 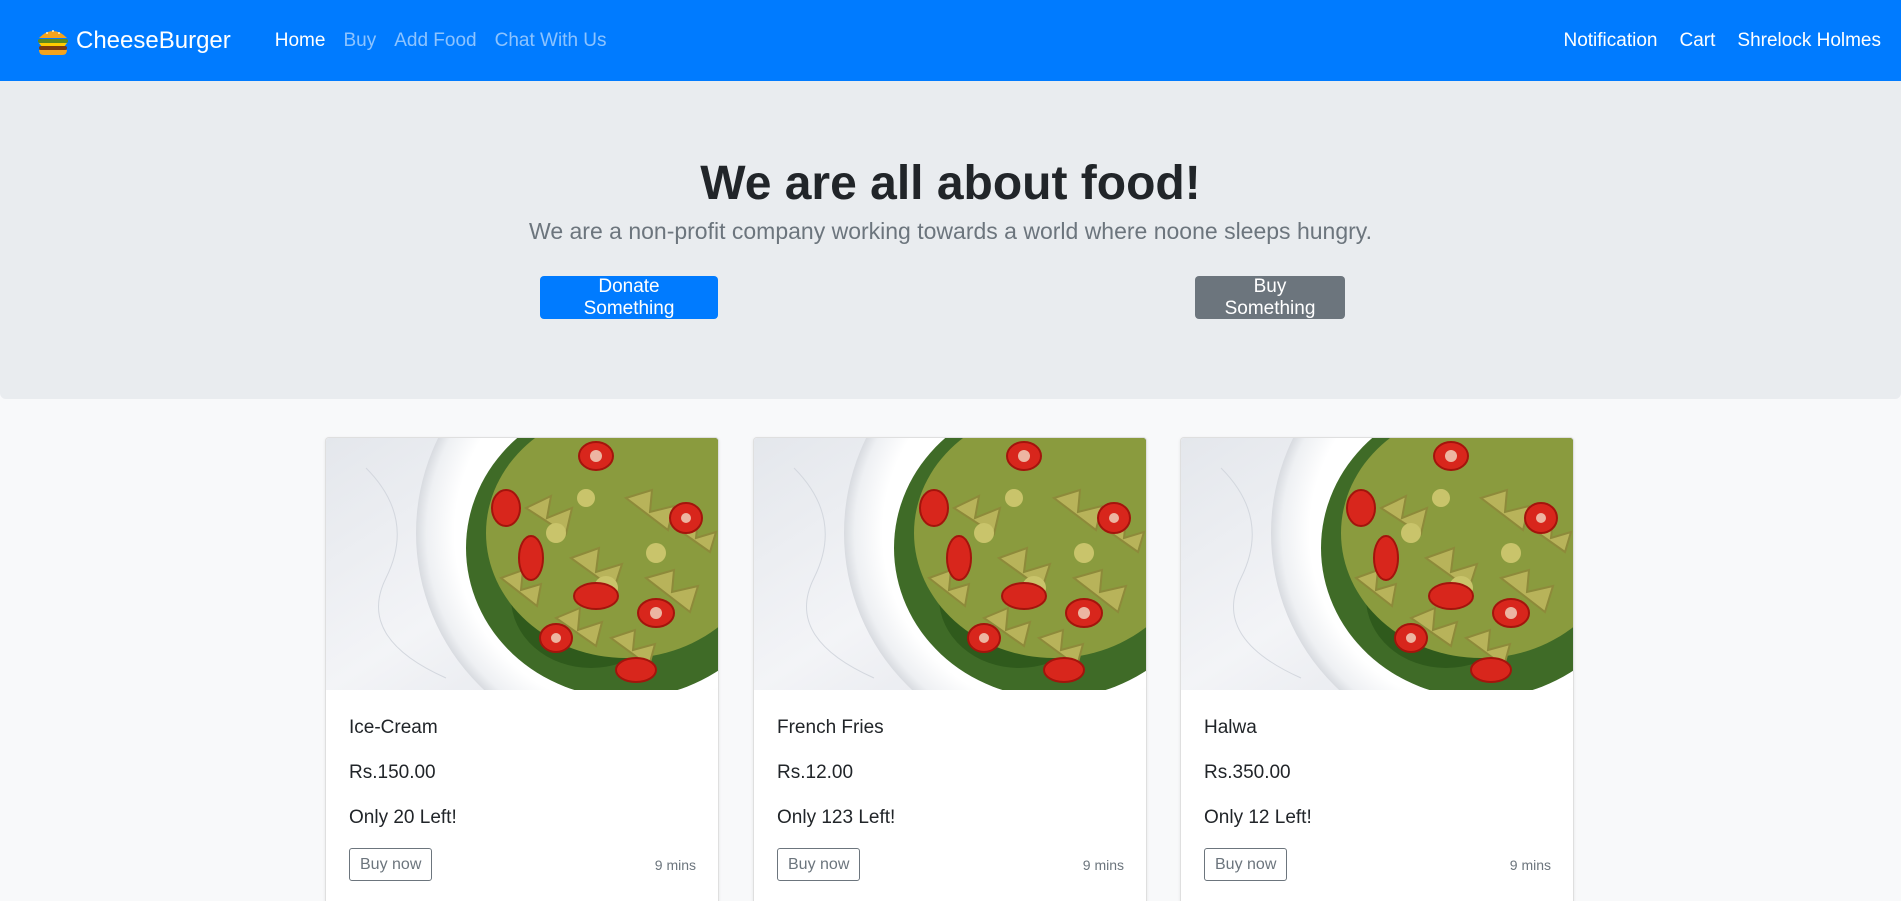 I want to click on nav-buy: Buy, so click(x=359, y=41).